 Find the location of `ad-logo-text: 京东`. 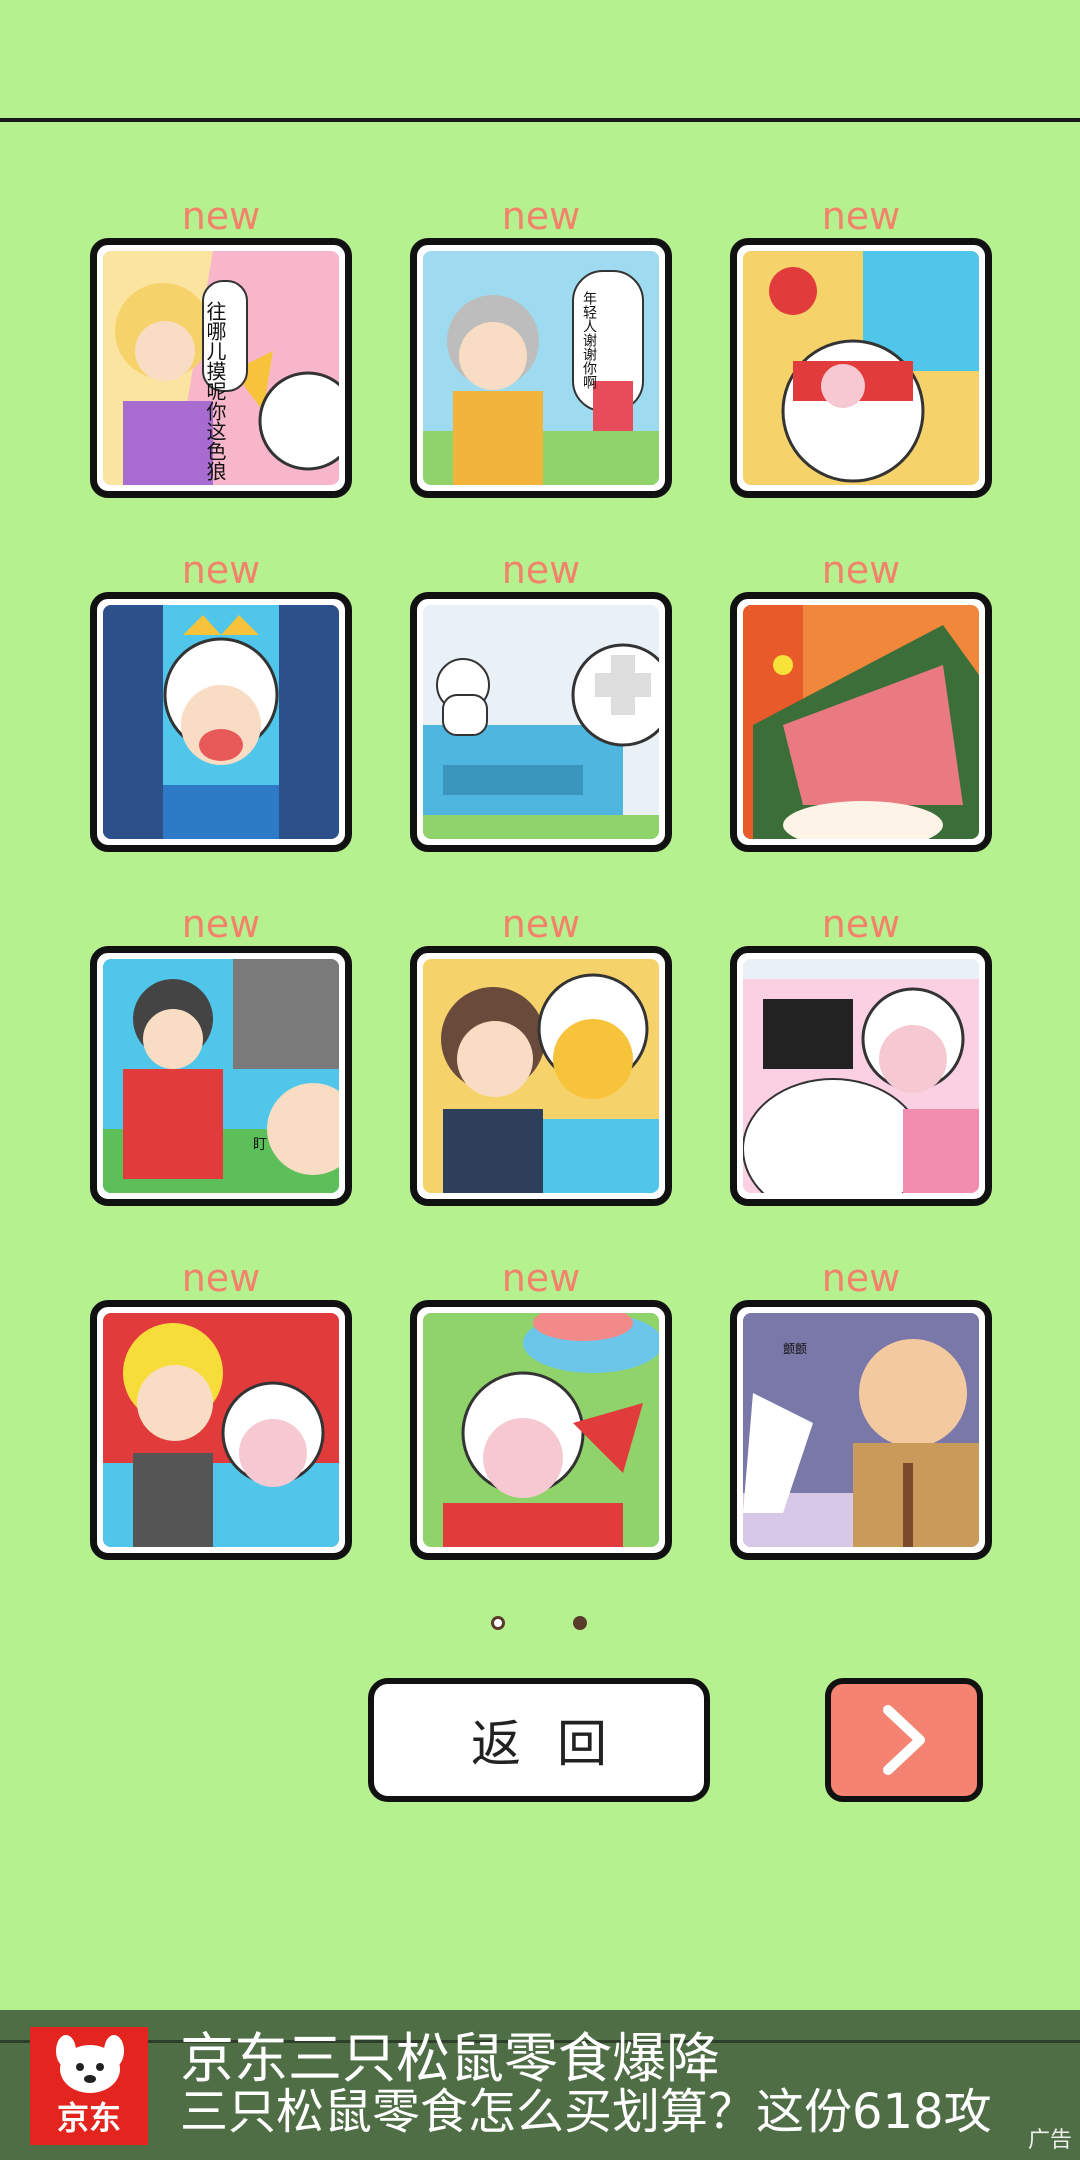

ad-logo-text: 京东 is located at coordinates (88, 2118).